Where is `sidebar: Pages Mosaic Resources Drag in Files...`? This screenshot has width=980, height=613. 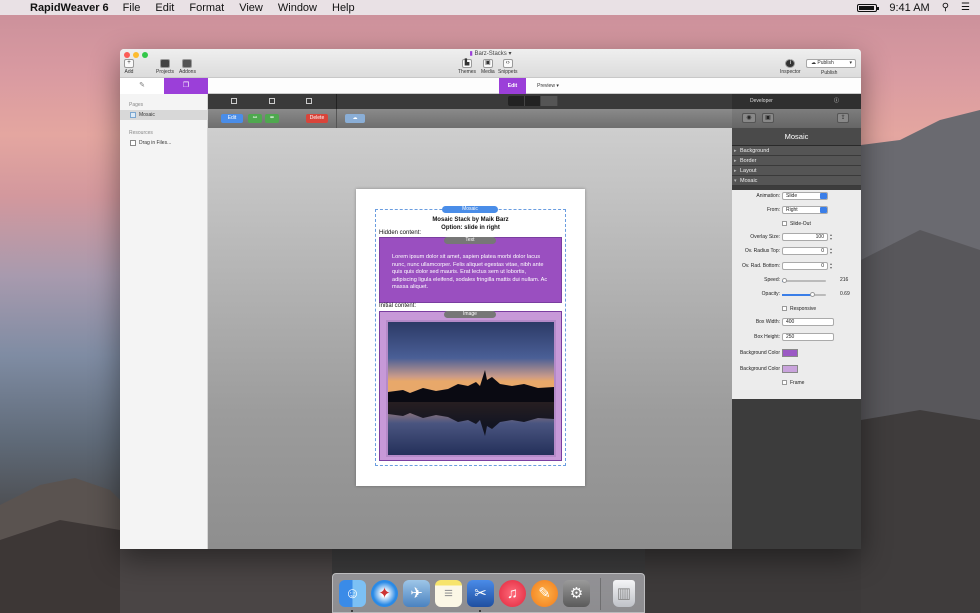
sidebar: Pages Mosaic Resources Drag in Files... is located at coordinates (164, 321).